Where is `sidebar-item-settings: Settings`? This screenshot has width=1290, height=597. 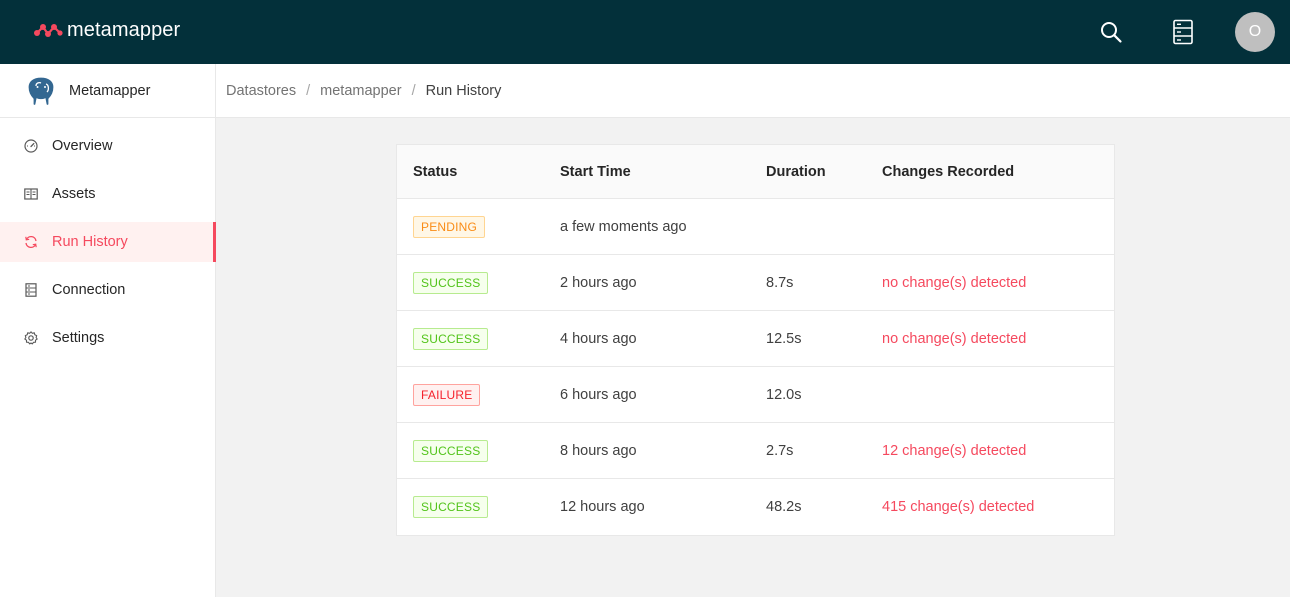 sidebar-item-settings: Settings is located at coordinates (107, 338).